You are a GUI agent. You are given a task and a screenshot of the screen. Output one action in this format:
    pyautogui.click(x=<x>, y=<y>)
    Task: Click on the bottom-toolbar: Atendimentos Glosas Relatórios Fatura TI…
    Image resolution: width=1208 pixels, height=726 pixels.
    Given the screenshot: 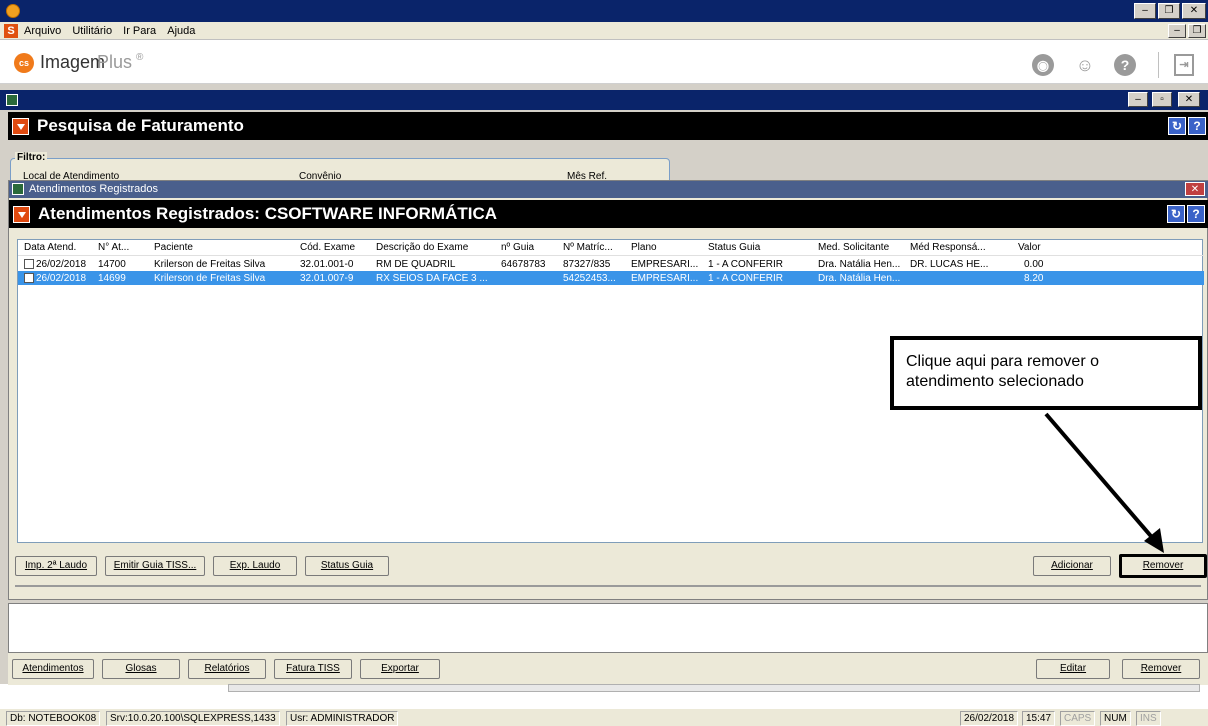 What is the action you would take?
    pyautogui.click(x=608, y=669)
    